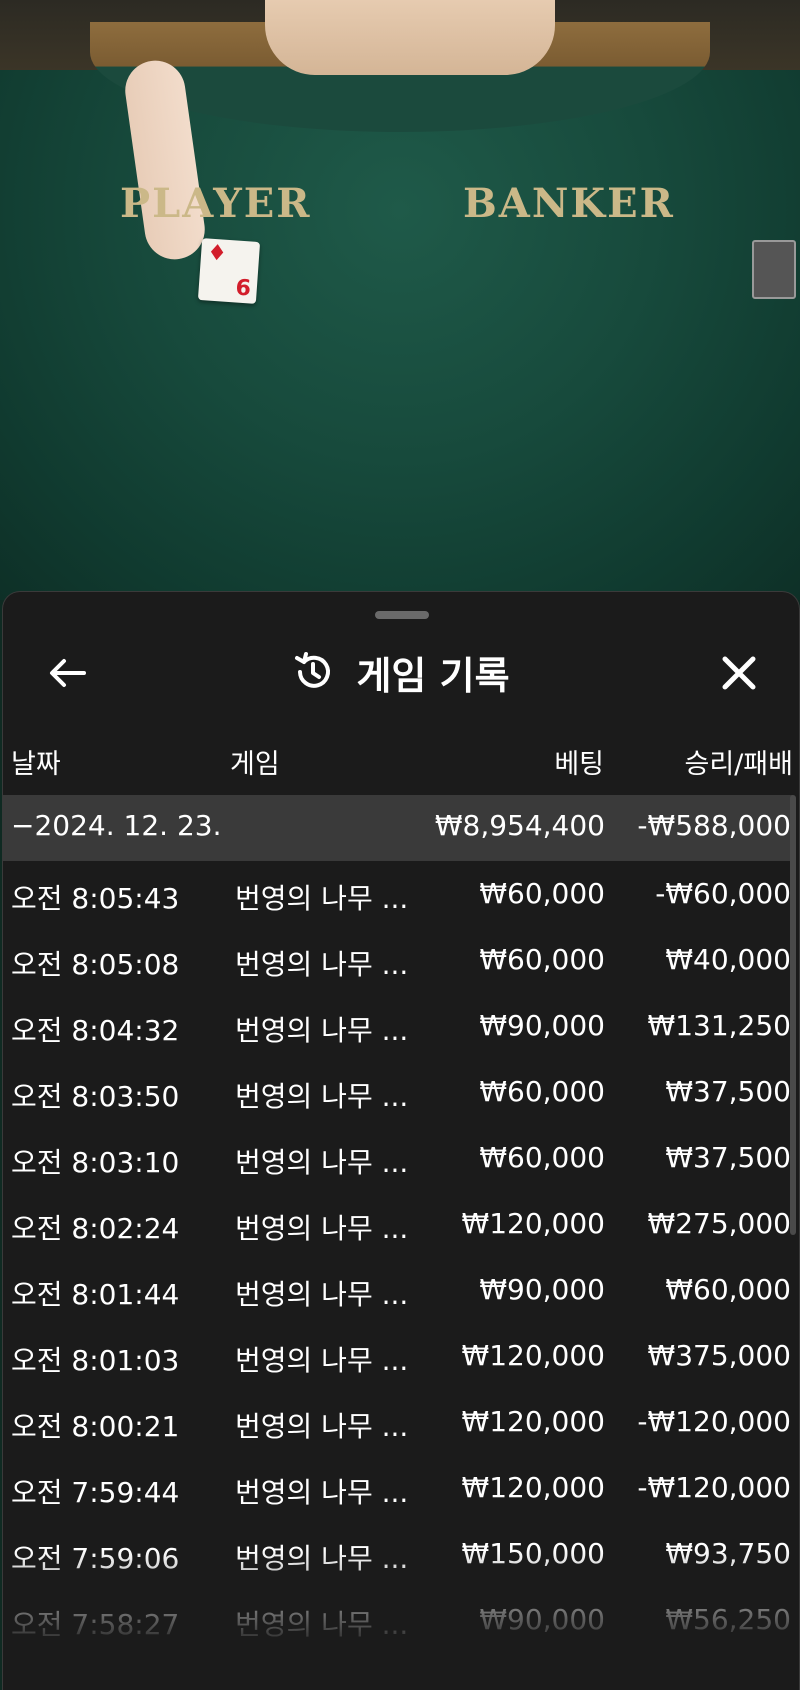  What do you see at coordinates (719, 1223) in the screenshot?
I see `row-win-loss: ₩275,000` at bounding box center [719, 1223].